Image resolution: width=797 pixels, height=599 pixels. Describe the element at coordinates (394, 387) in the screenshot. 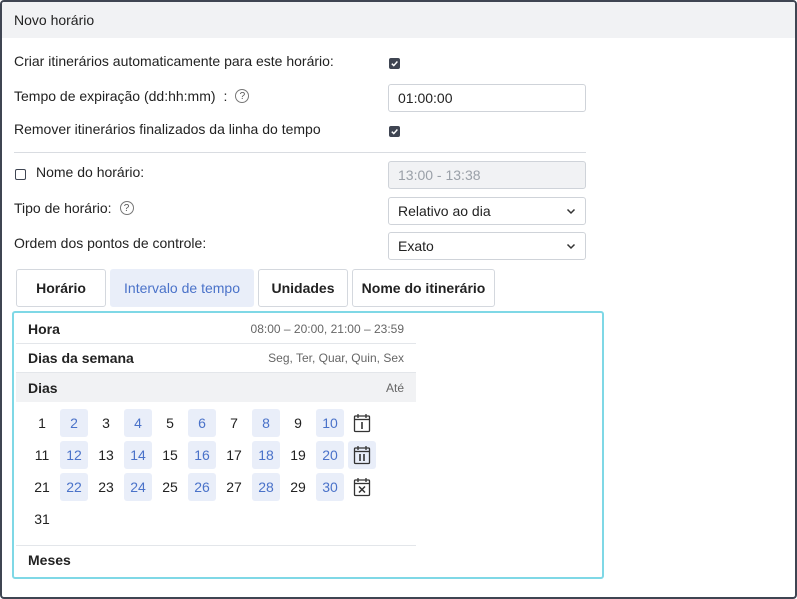

I see `days-value: Até` at that location.